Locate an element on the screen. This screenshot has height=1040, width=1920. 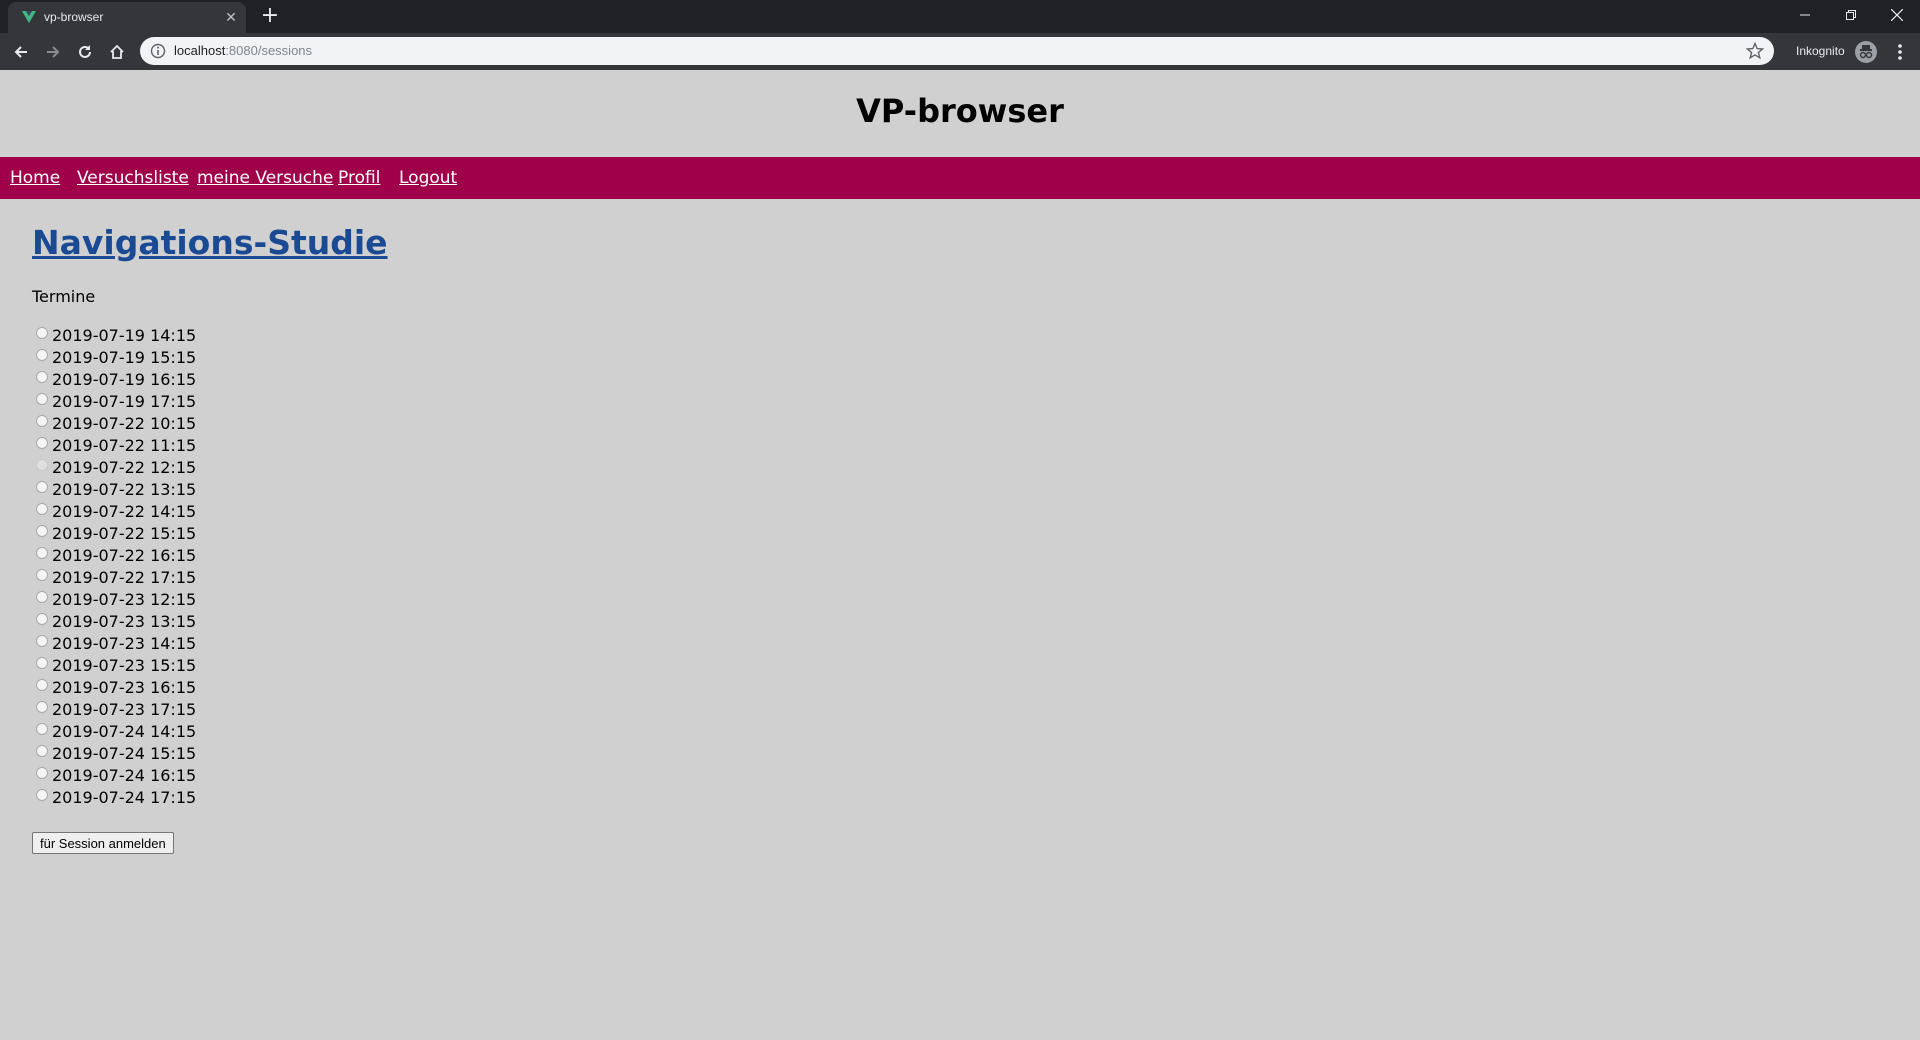
site-title: VP-browser is located at coordinates (960, 111).